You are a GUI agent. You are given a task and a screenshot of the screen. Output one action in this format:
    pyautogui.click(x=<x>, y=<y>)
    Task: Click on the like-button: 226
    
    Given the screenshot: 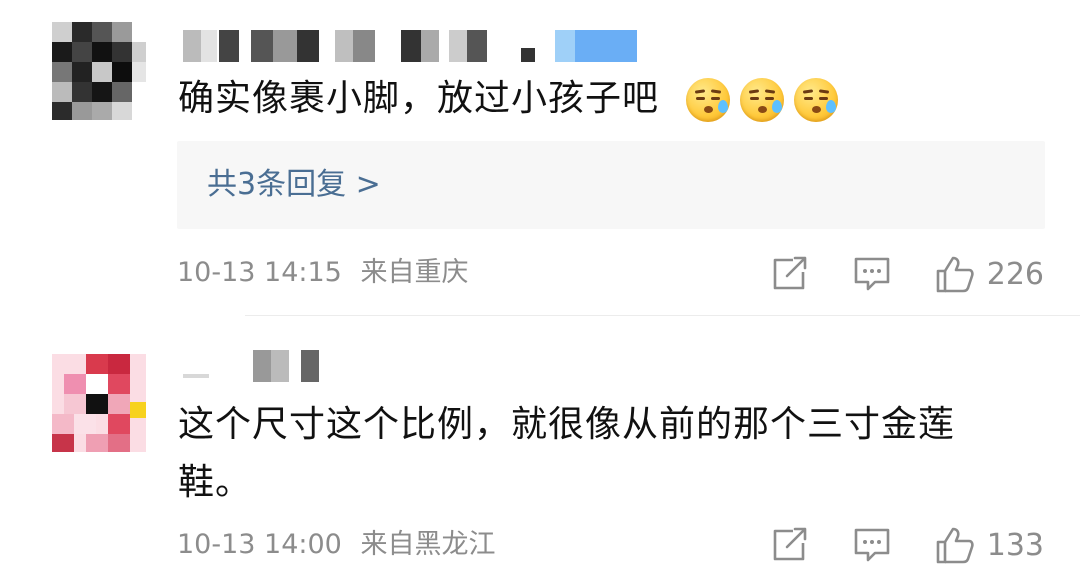 What is the action you would take?
    pyautogui.click(x=989, y=274)
    